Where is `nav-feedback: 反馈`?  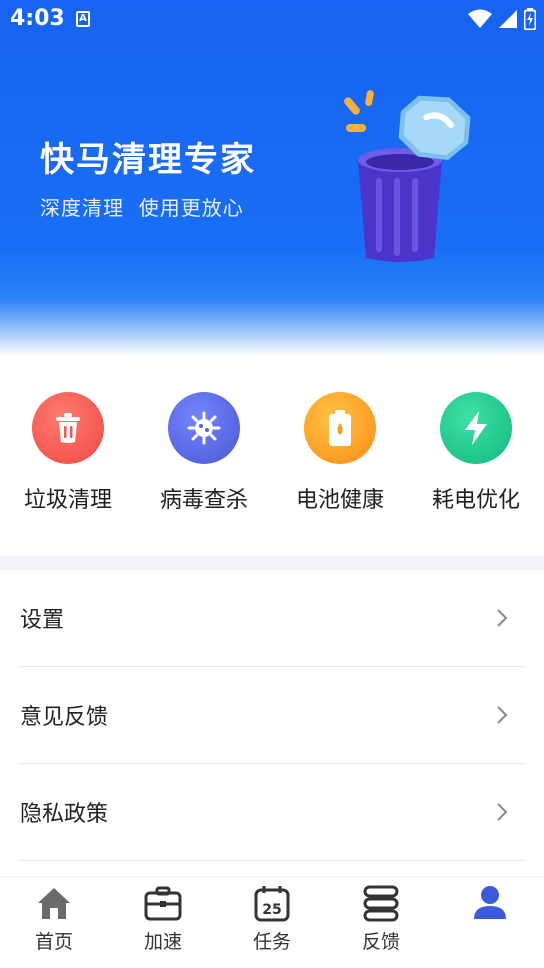
nav-feedback: 反馈 is located at coordinates (381, 918).